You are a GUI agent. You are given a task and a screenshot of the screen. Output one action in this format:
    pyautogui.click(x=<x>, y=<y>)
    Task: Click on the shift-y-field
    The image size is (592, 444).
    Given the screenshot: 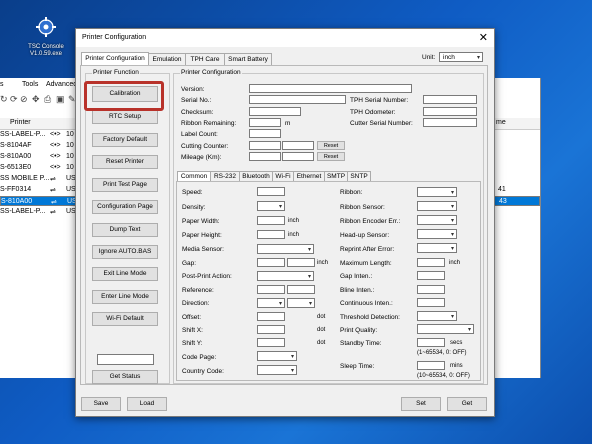 What is the action you would take?
    pyautogui.click(x=271, y=342)
    